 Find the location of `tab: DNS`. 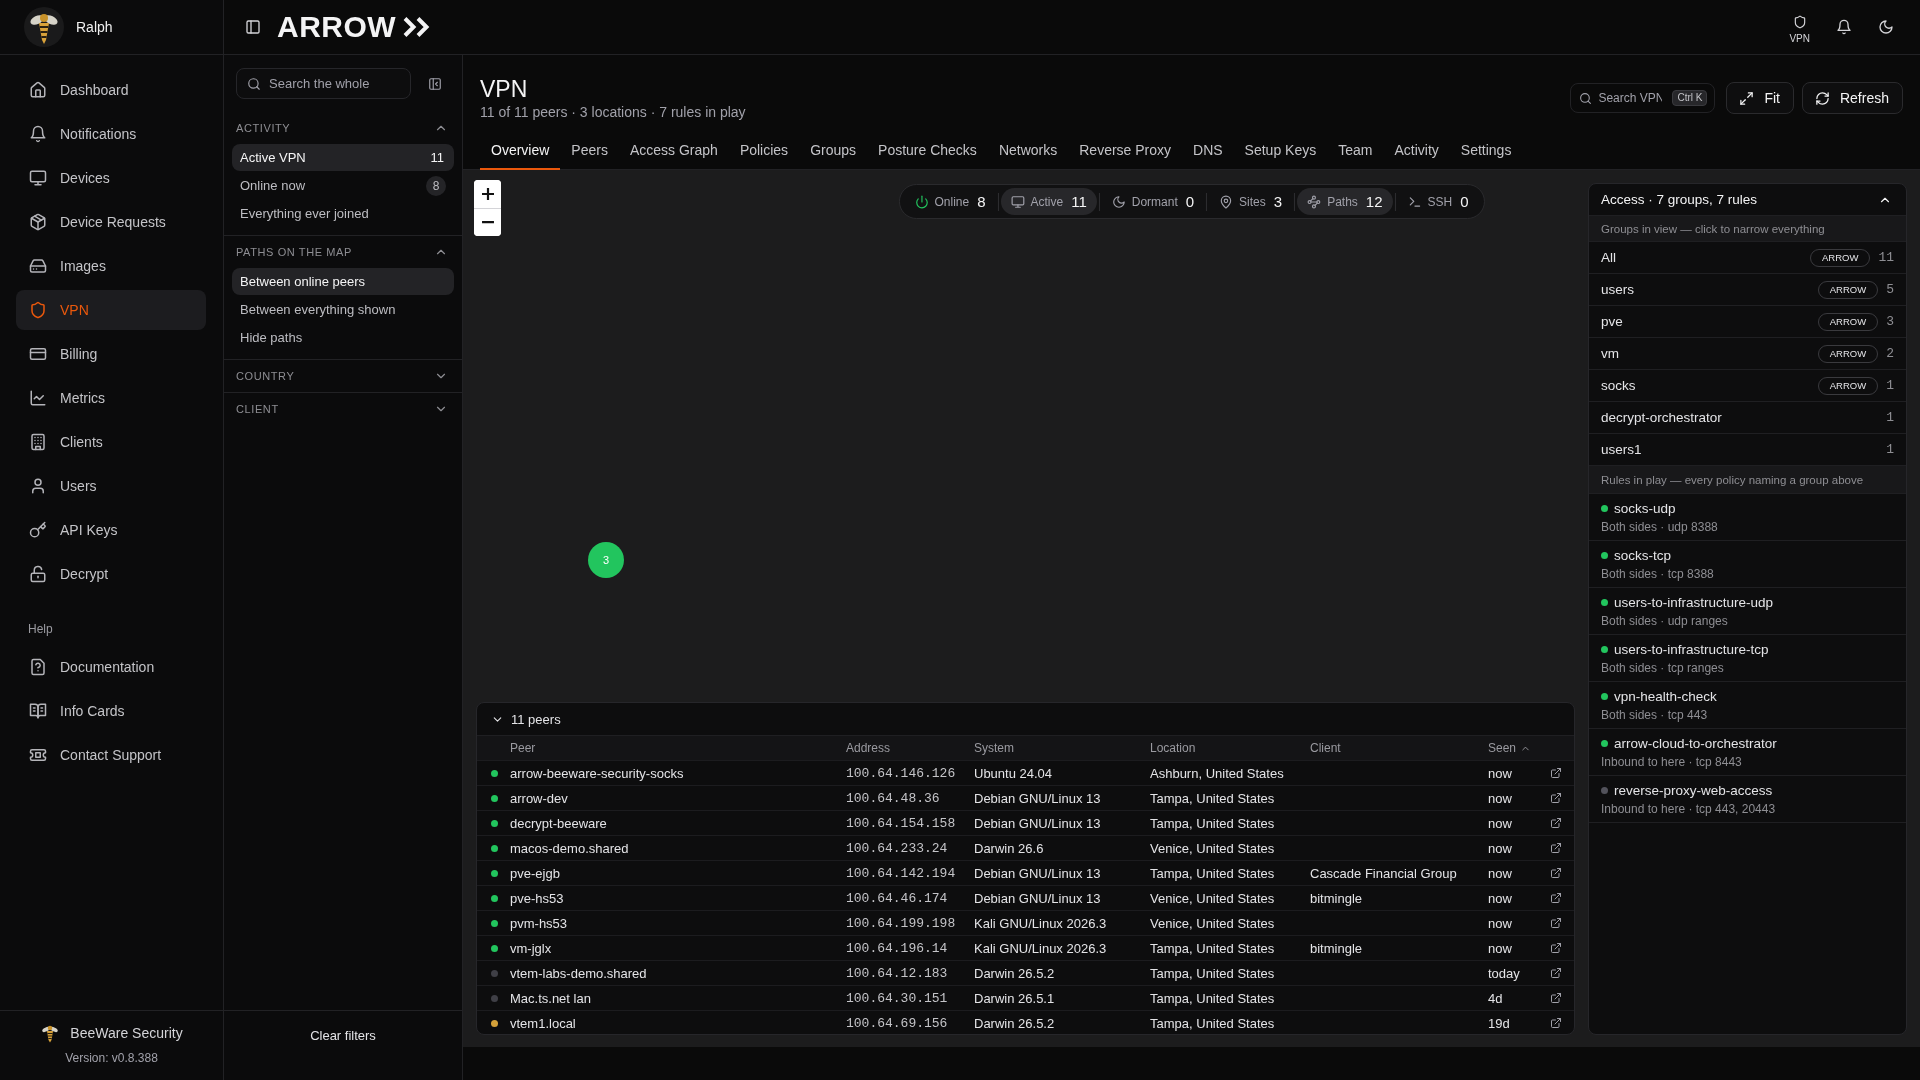

tab: DNS is located at coordinates (1208, 150).